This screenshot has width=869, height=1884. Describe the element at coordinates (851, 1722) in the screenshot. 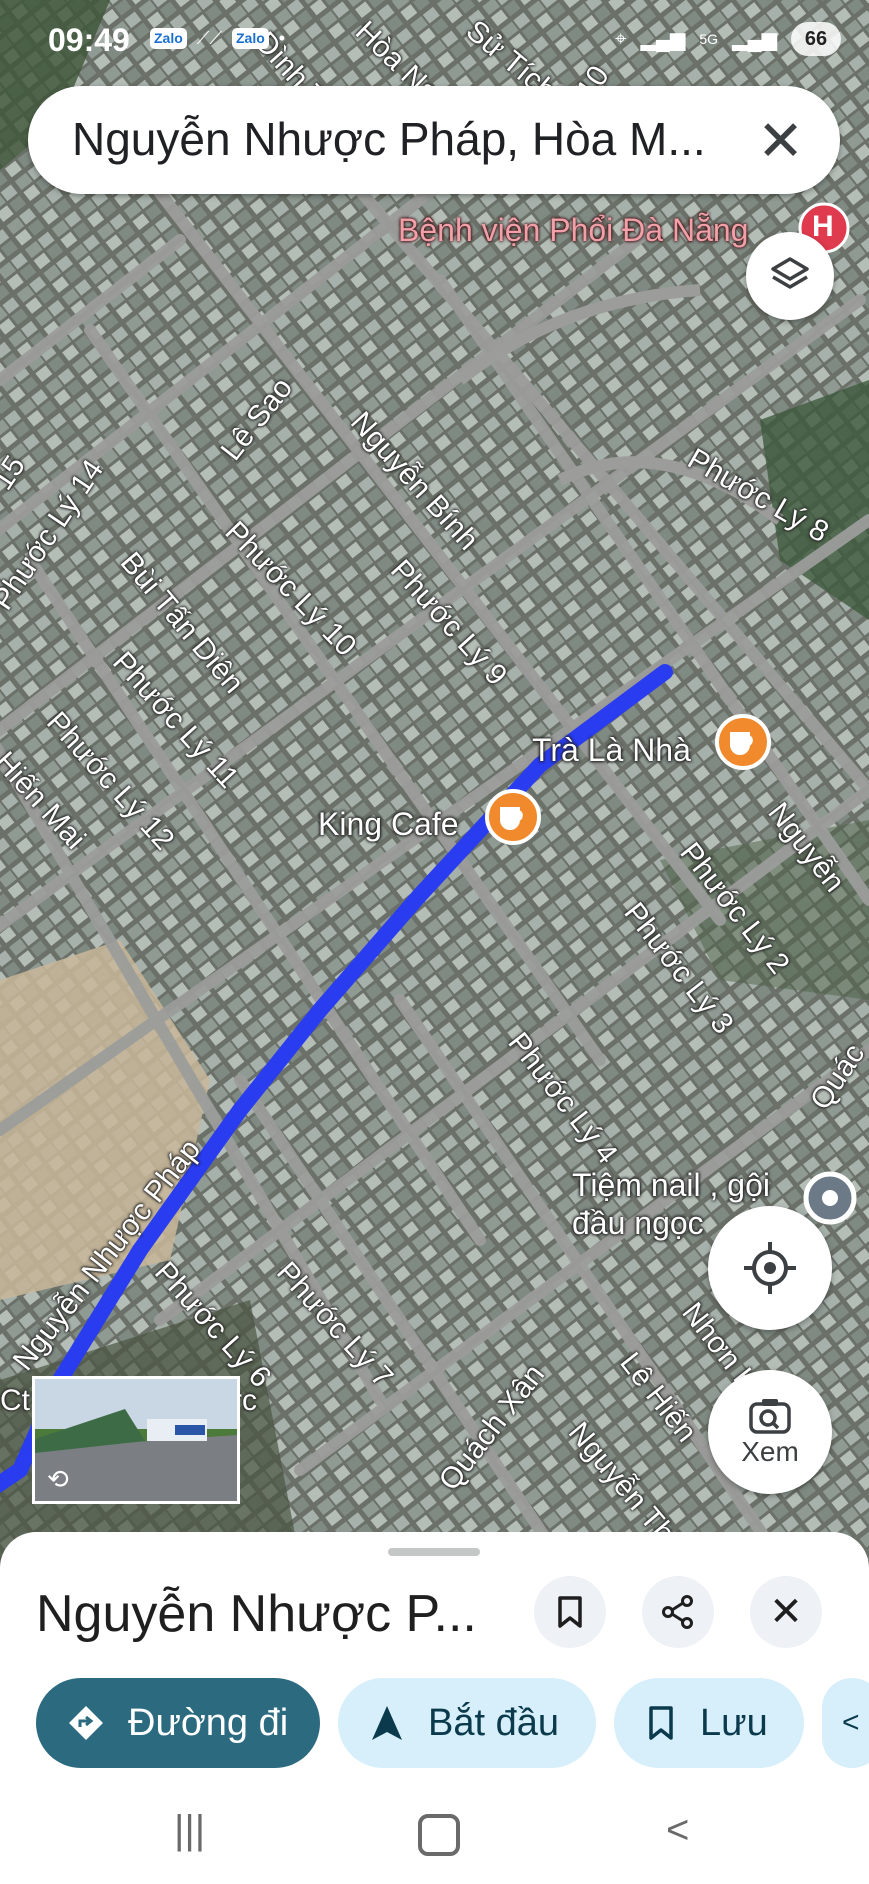

I see `share-icon: <` at that location.